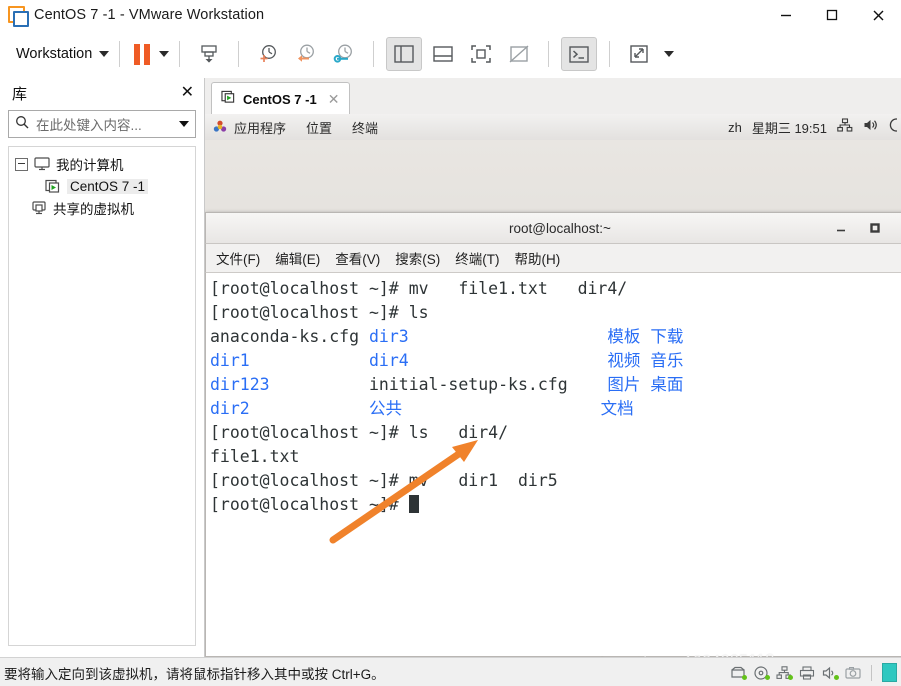 The height and width of the screenshot is (686, 901). What do you see at coordinates (268, 54) in the screenshot?
I see `snapshot-take-button` at bounding box center [268, 54].